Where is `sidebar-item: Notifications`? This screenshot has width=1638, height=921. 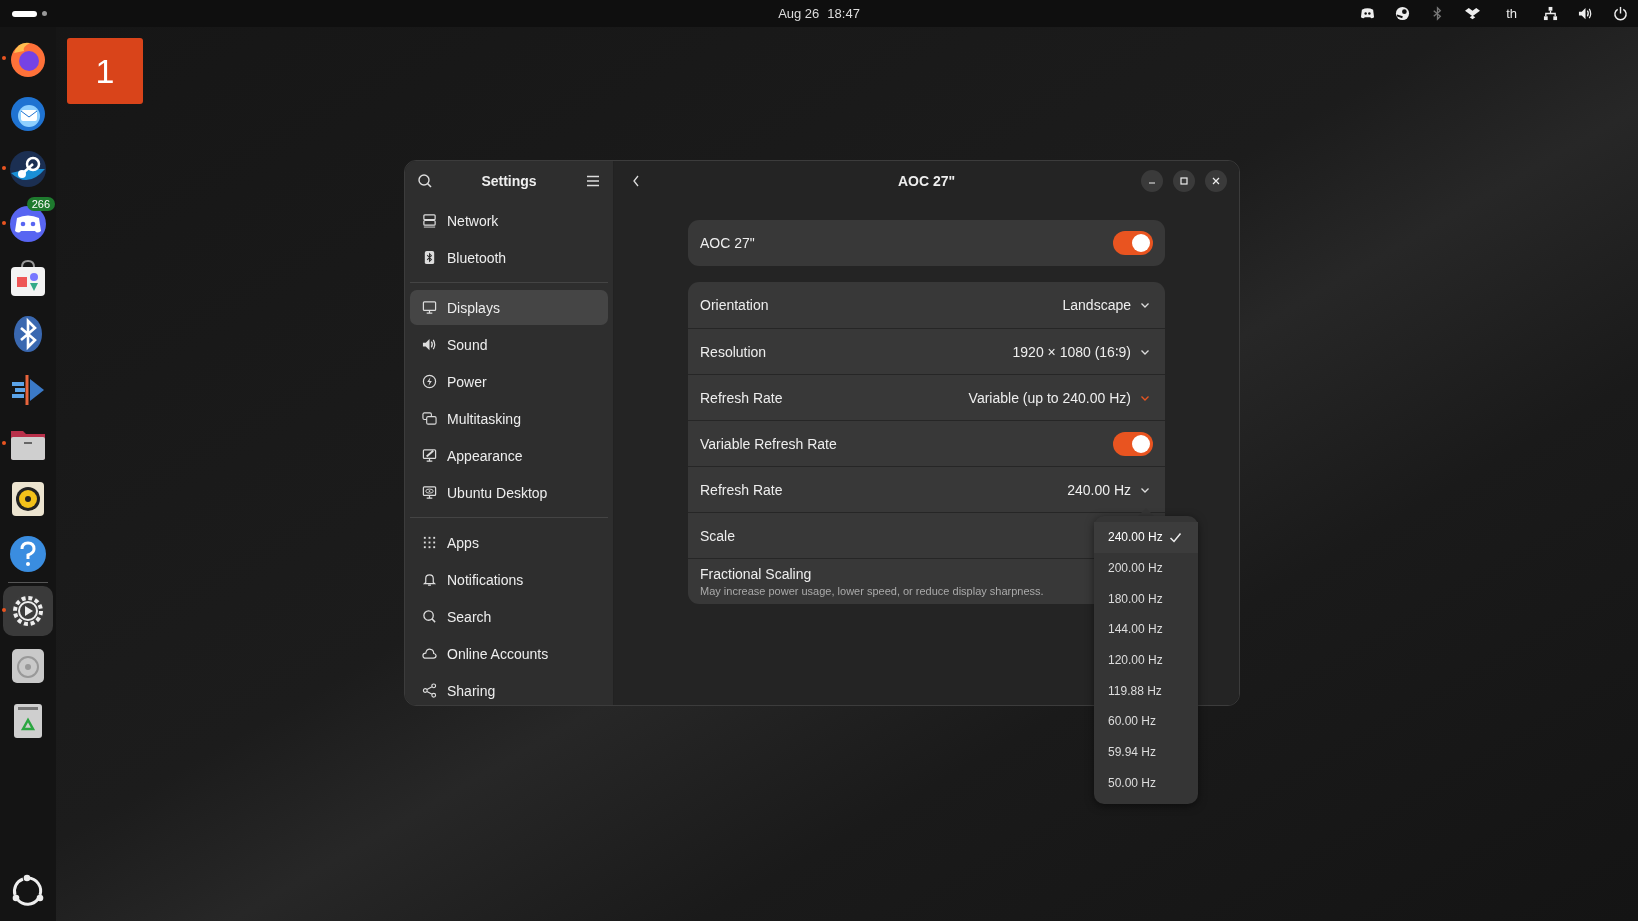
sidebar-item: Notifications is located at coordinates (509, 579).